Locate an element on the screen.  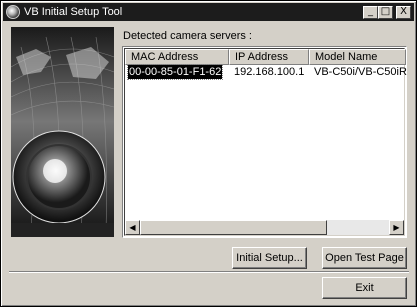
open-test-page-button: Open Test Page is located at coordinates (364, 258).